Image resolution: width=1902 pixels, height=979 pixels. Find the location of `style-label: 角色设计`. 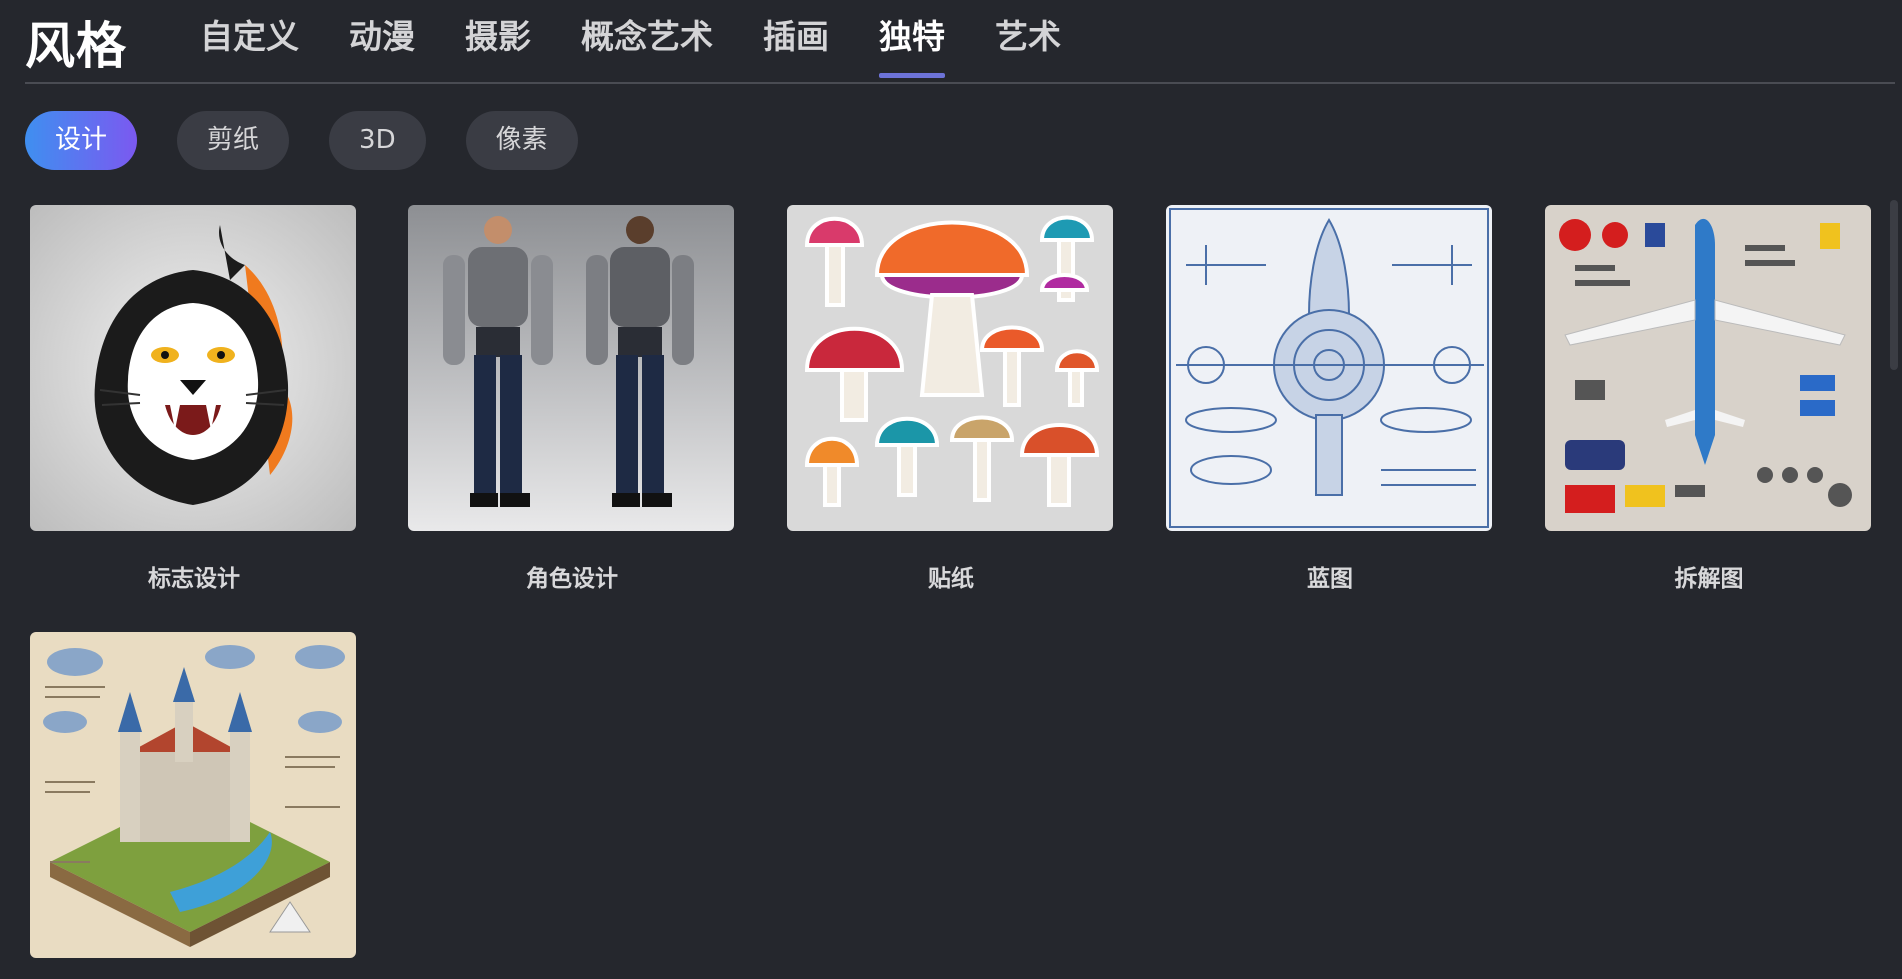

style-label: 角色设计 is located at coordinates (572, 579).